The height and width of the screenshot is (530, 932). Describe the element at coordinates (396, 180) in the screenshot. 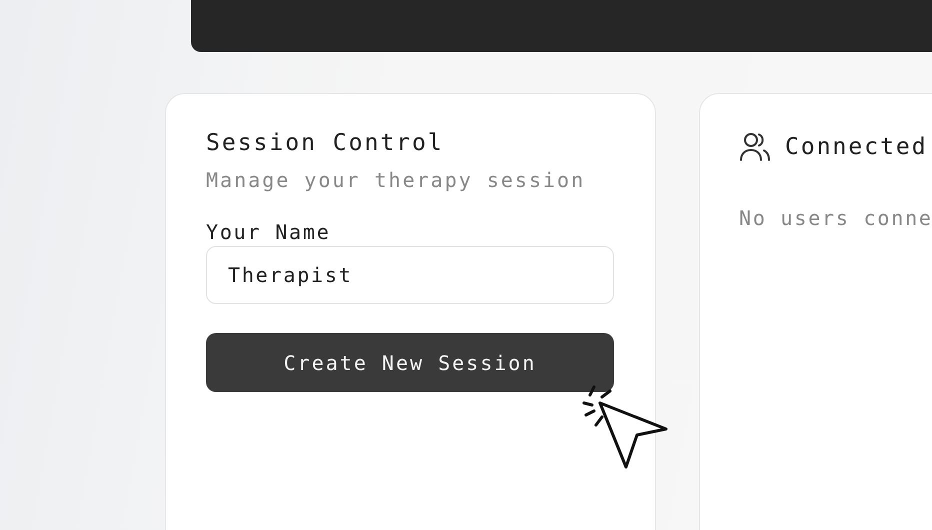

I see `card-subtitle: Manage your therapy session` at that location.